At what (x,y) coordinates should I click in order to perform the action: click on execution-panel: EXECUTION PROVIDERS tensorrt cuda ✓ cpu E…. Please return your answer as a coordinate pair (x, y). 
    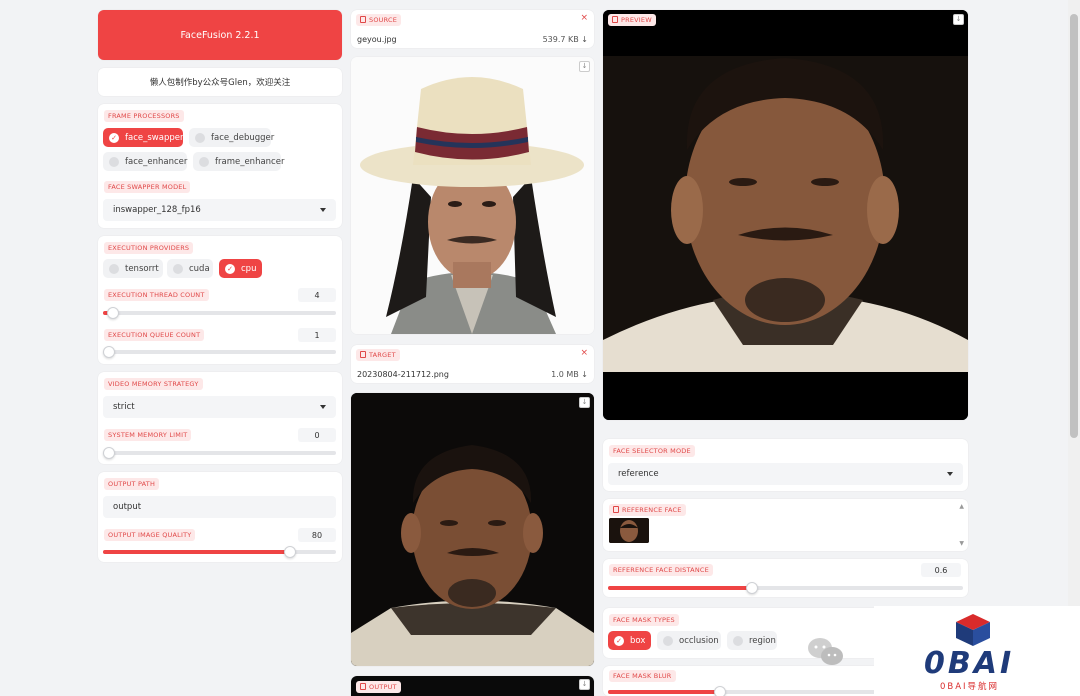
    Looking at the image, I should click on (220, 300).